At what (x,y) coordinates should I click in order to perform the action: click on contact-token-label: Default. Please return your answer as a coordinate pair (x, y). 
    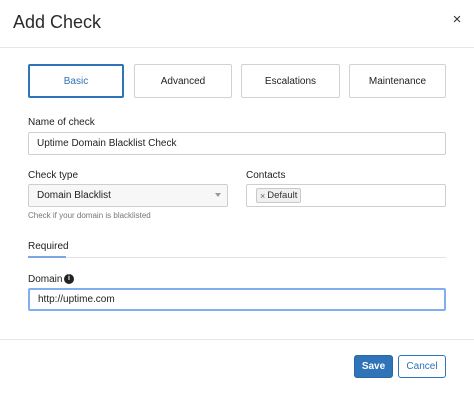
    Looking at the image, I should click on (282, 195).